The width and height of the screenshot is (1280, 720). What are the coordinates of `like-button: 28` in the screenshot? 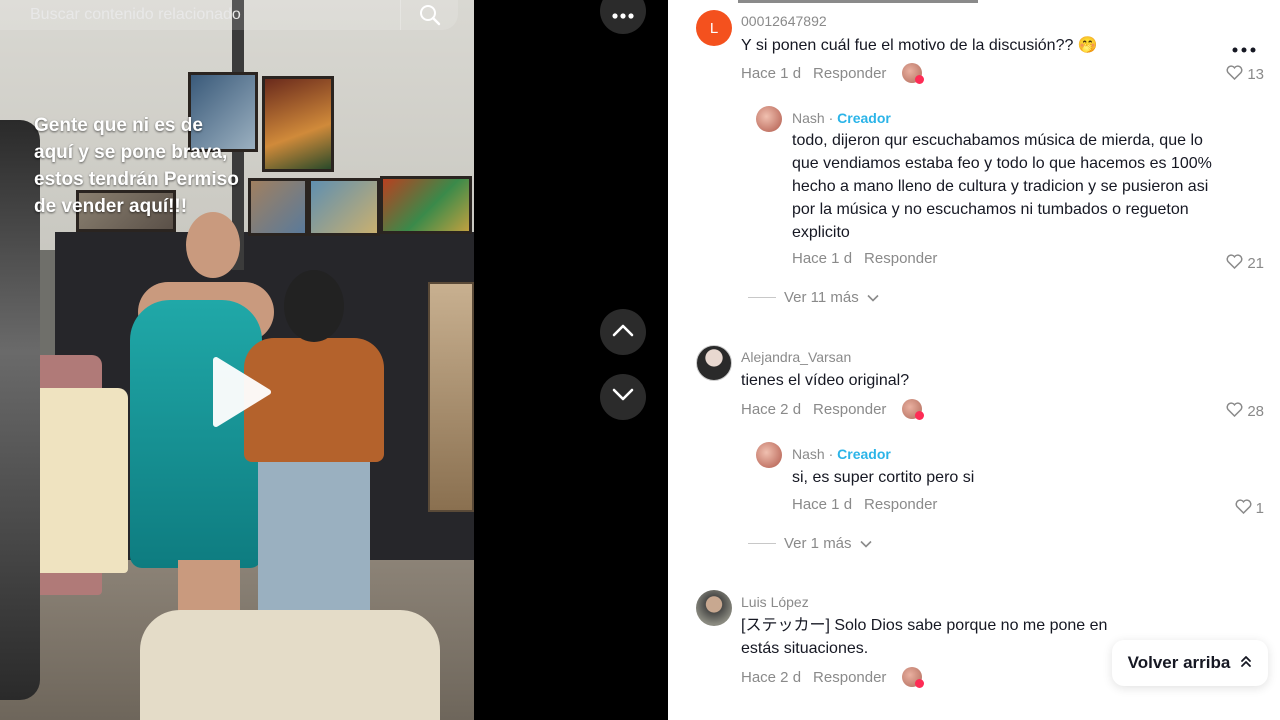 It's located at (1245, 411).